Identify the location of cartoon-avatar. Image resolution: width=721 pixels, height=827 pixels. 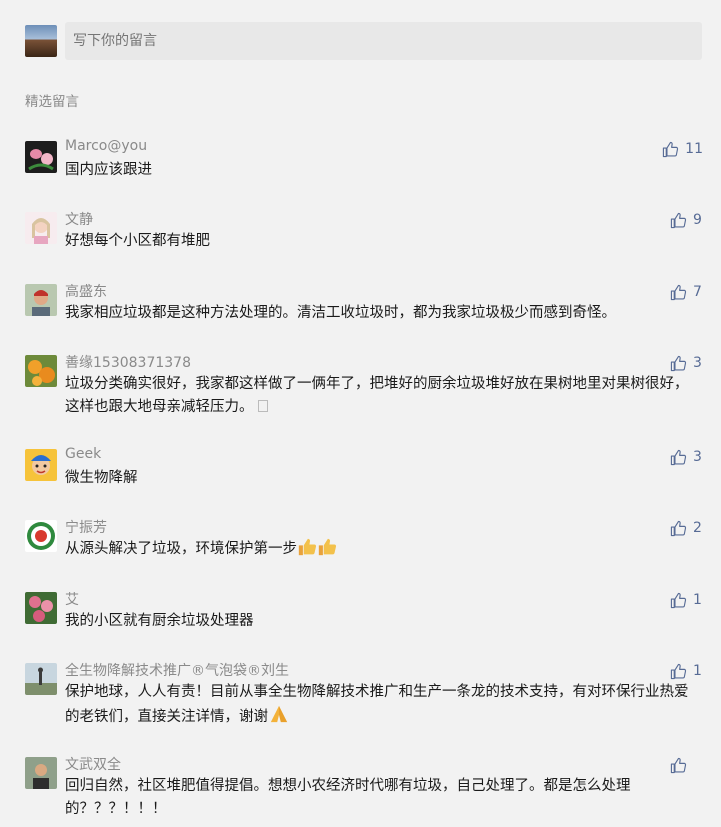
(41, 465).